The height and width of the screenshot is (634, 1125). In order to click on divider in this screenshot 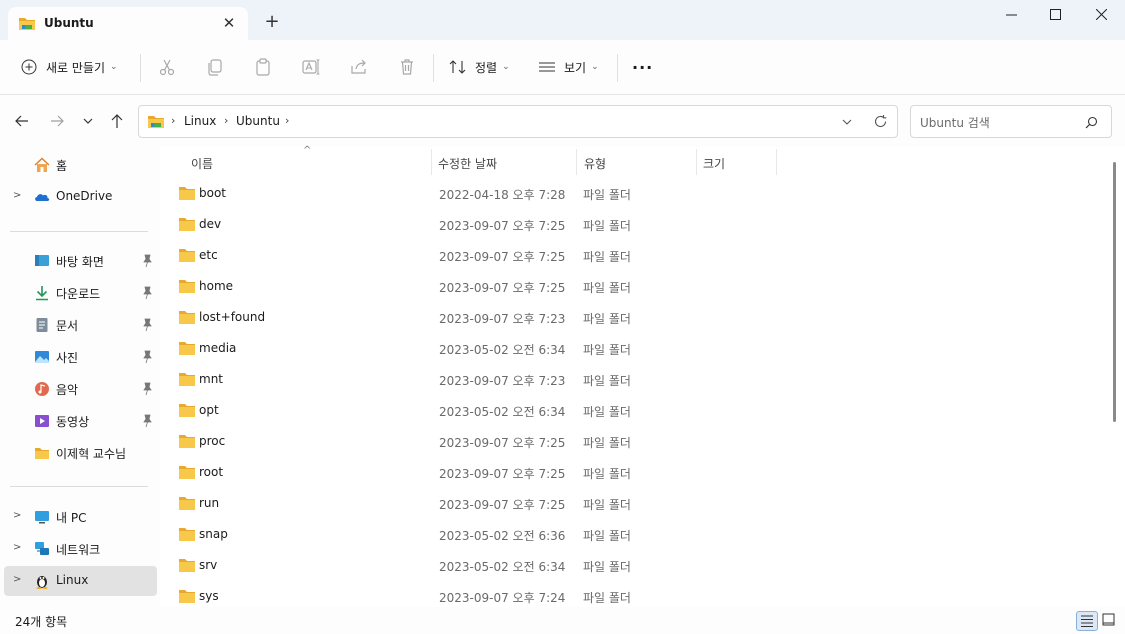, I will do `click(617, 68)`.